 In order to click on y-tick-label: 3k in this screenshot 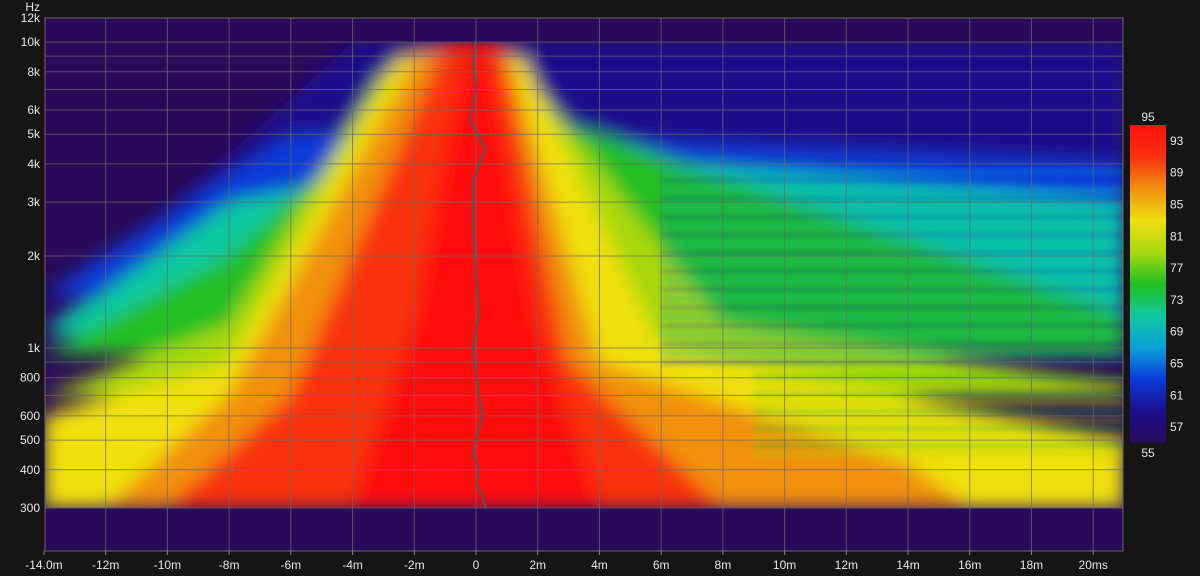, I will do `click(34, 202)`.